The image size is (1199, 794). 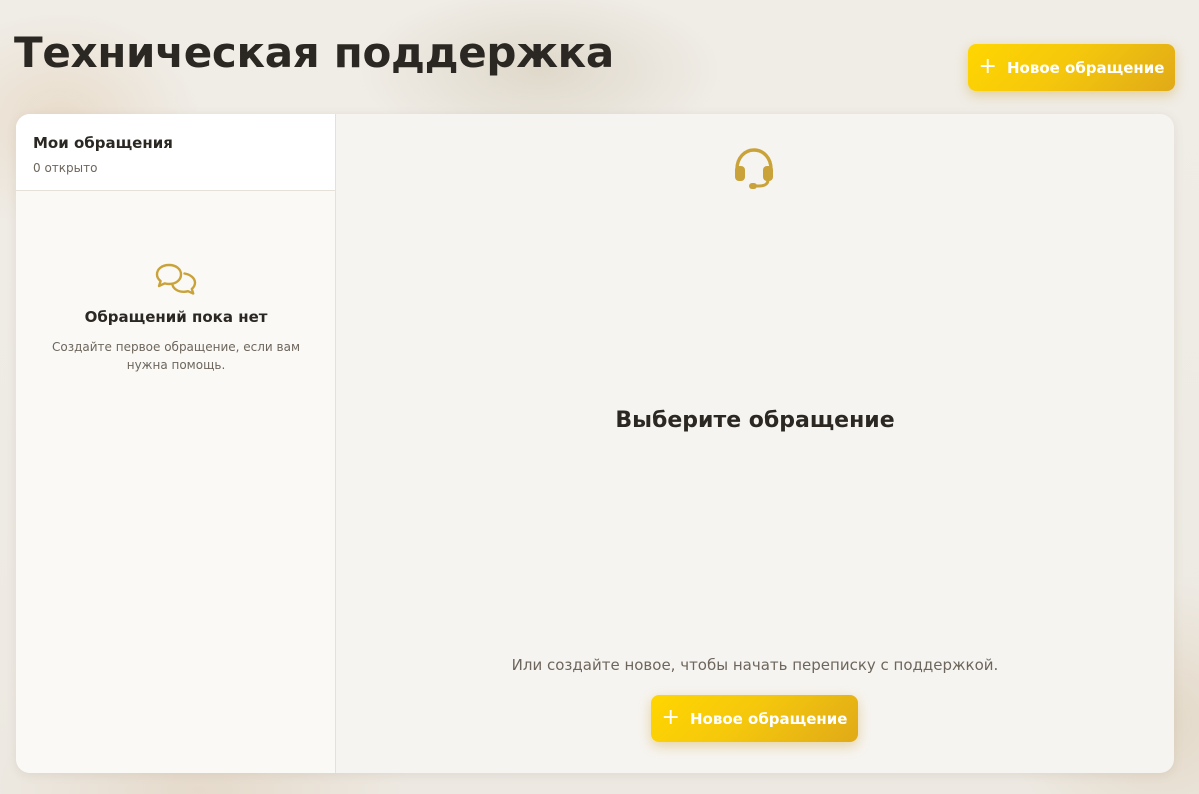 I want to click on sidebar-title: Мои обращения, so click(x=103, y=143).